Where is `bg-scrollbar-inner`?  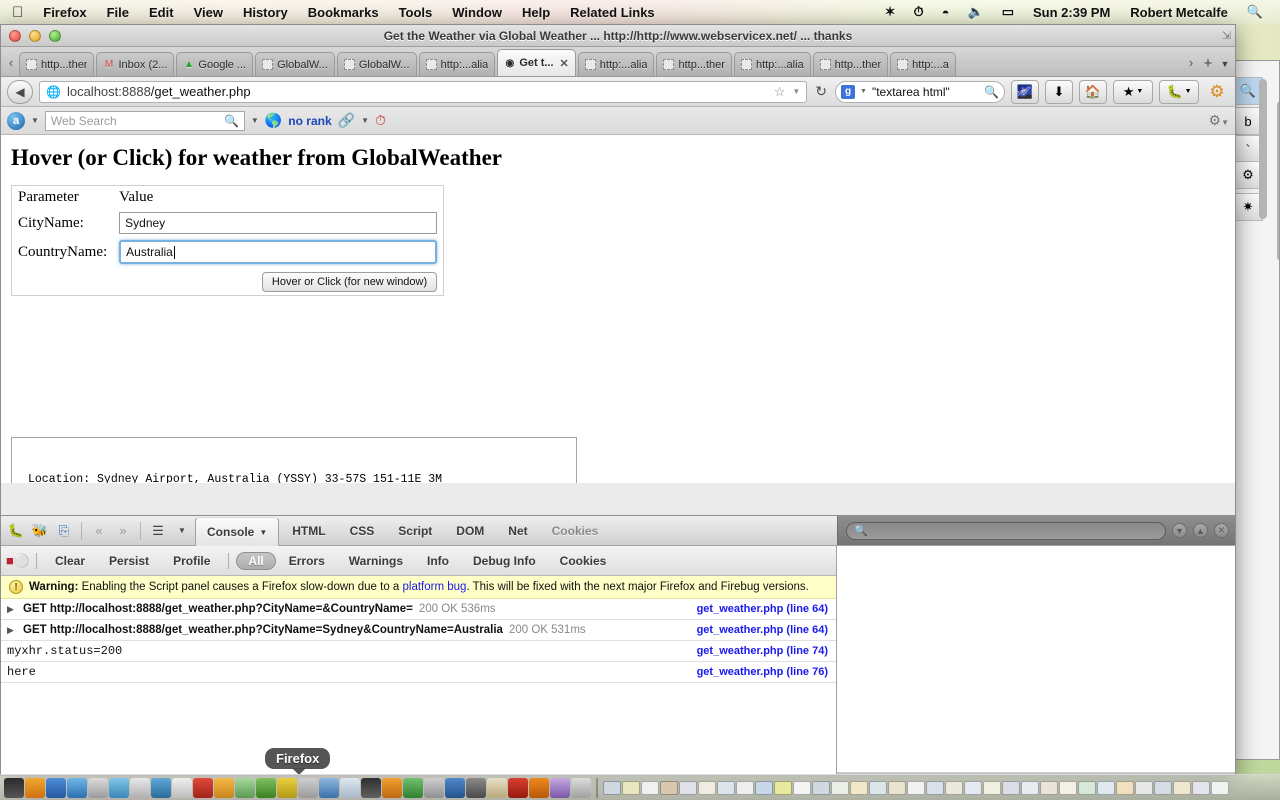 bg-scrollbar-inner is located at coordinates (1263, 149).